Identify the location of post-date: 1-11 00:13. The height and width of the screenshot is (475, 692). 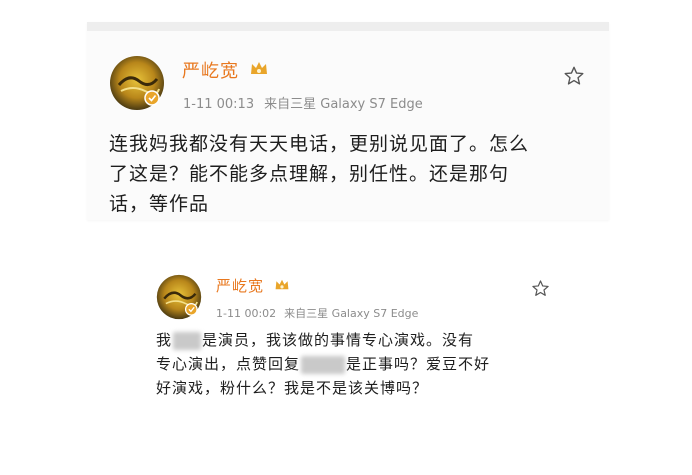
(219, 104).